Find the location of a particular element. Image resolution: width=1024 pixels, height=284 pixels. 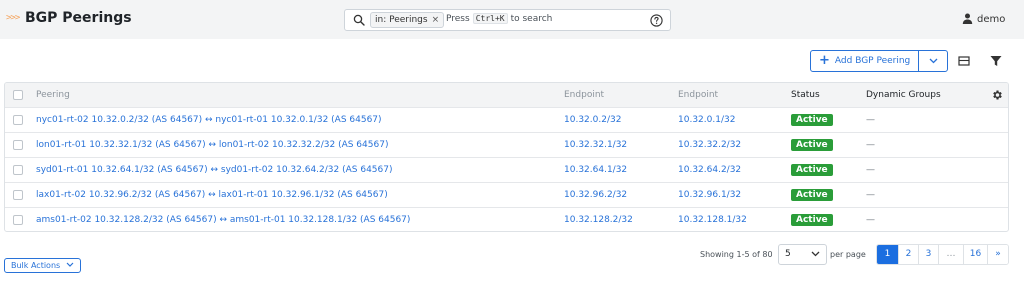

column-header-dynamic-groups: Dynamic Groups is located at coordinates (903, 95).